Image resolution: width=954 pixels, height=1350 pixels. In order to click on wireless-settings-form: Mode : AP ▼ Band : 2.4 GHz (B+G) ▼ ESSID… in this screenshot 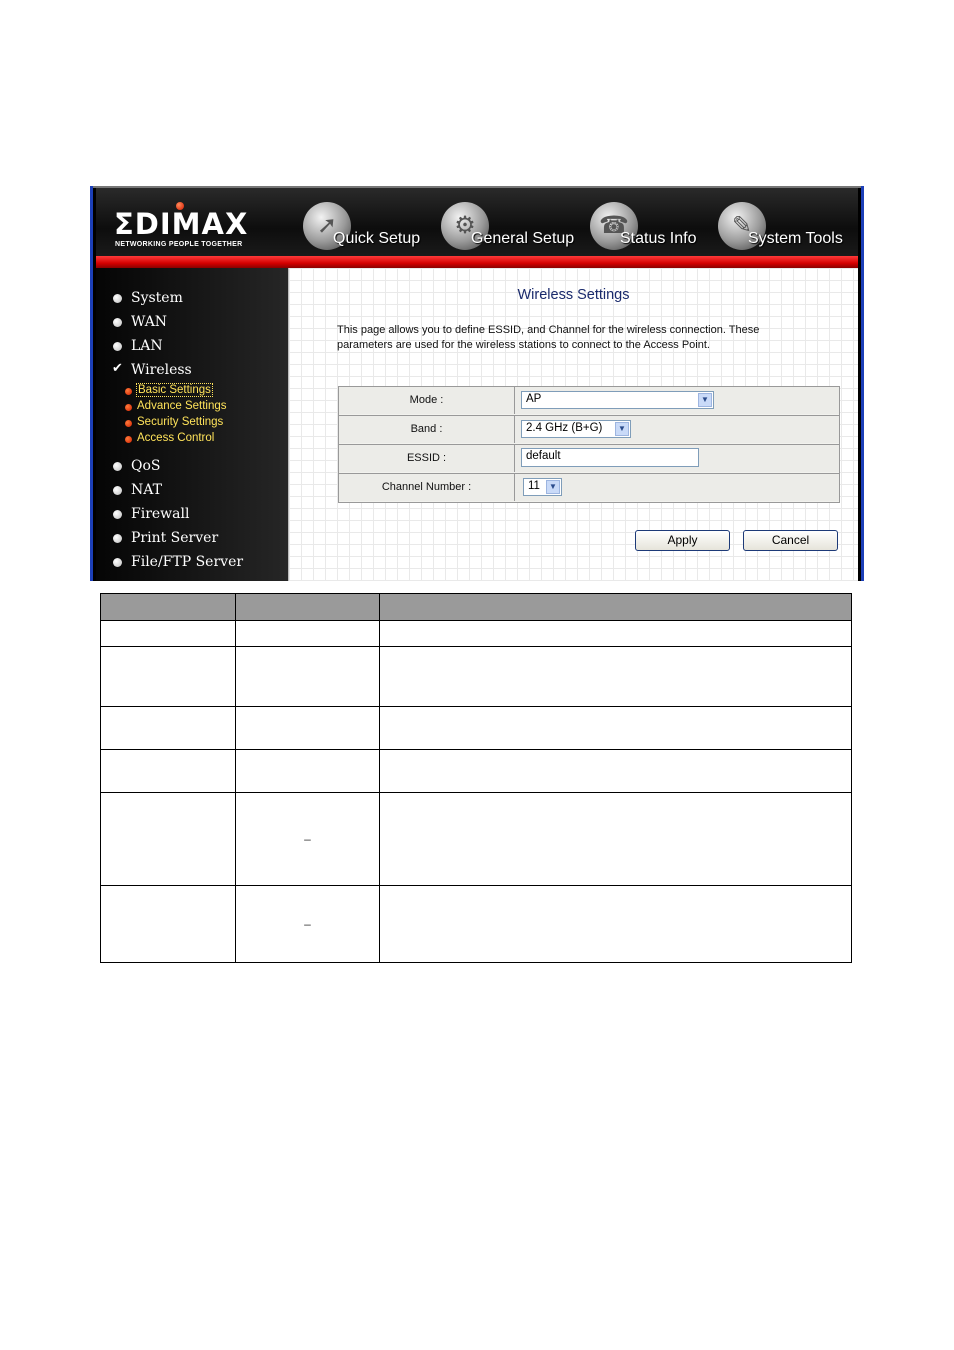, I will do `click(589, 444)`.